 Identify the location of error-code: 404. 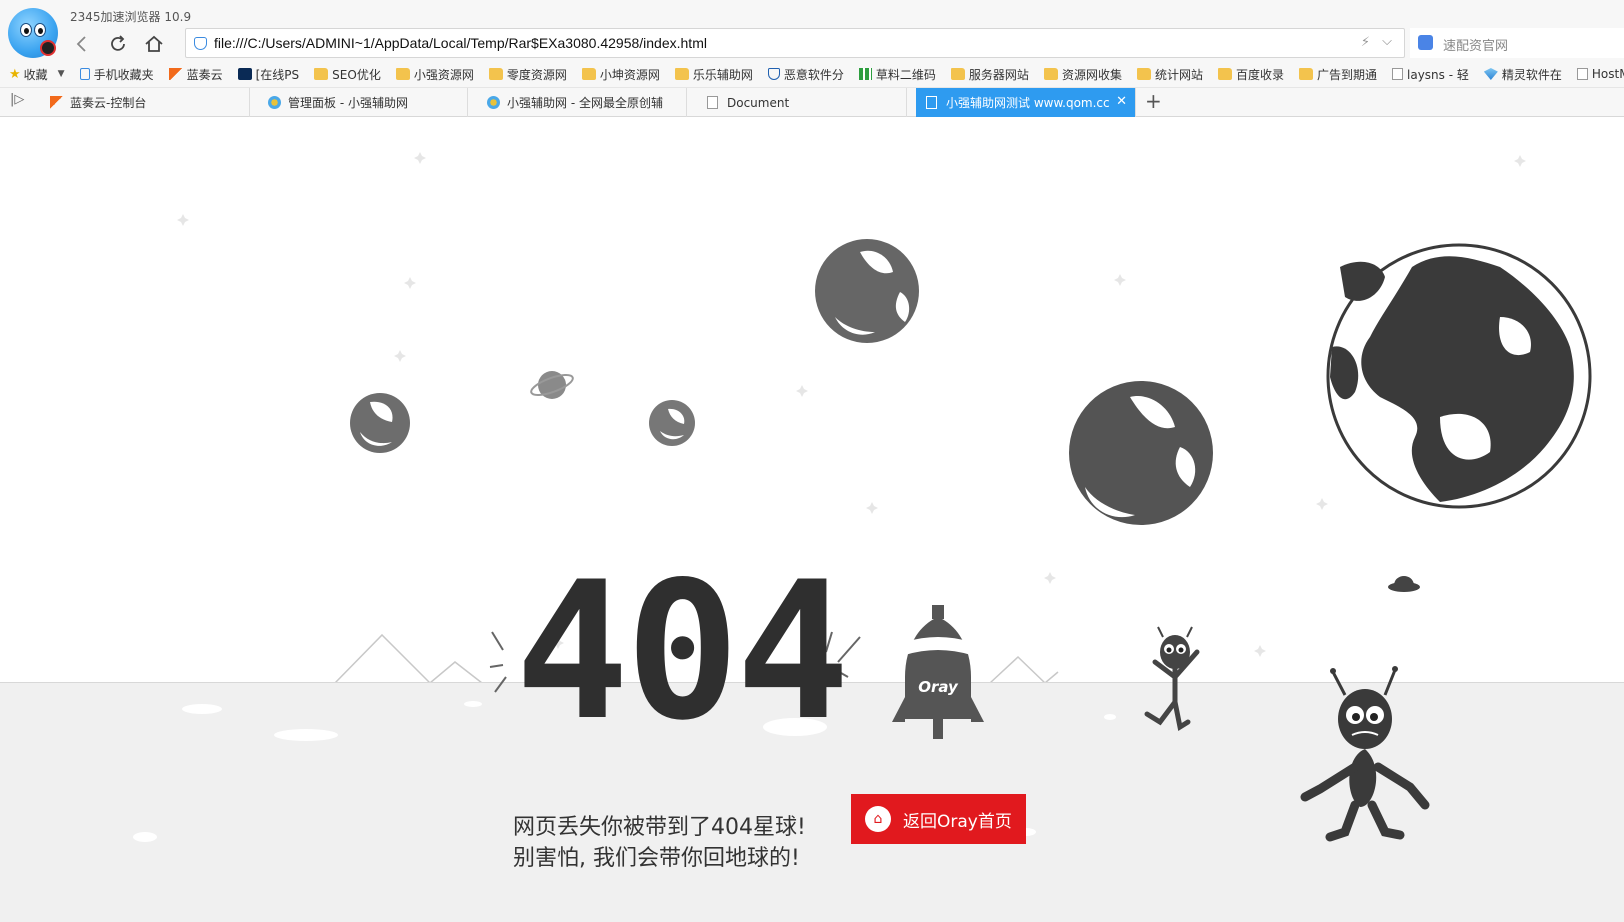
(682, 651).